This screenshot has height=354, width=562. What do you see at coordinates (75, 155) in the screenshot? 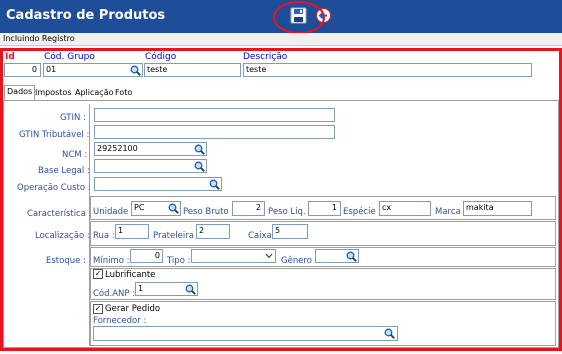
I see `ncm-label: NCM :` at bounding box center [75, 155].